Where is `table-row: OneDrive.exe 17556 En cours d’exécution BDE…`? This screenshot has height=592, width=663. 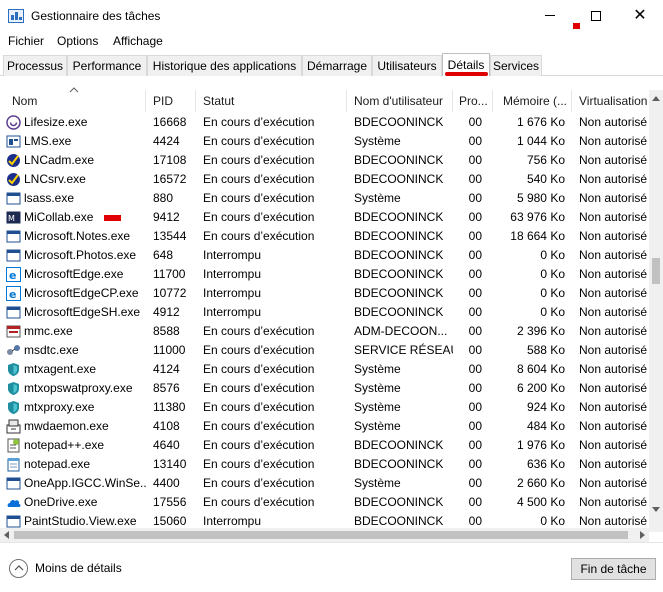
table-row: OneDrive.exe 17556 En cours d’exécution BDE… is located at coordinates (331, 502).